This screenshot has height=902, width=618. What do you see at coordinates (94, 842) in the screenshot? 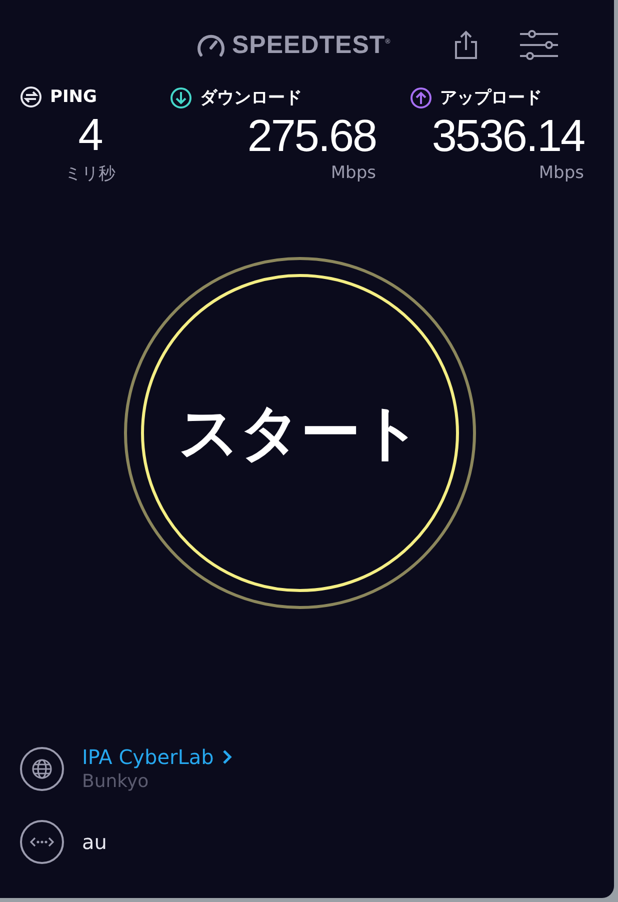
I see `provider-name: au` at bounding box center [94, 842].